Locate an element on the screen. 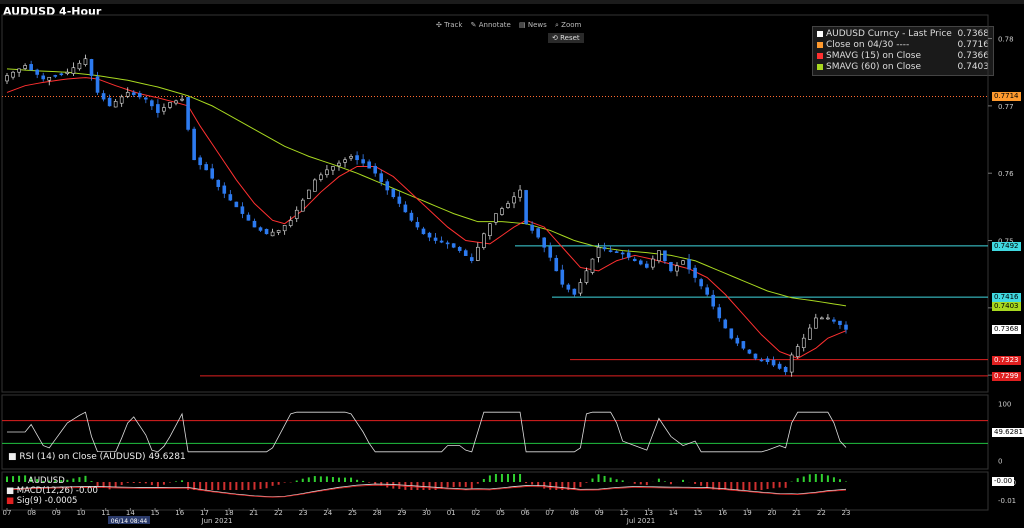  x-month-label: Jun 2021 is located at coordinates (217, 521).